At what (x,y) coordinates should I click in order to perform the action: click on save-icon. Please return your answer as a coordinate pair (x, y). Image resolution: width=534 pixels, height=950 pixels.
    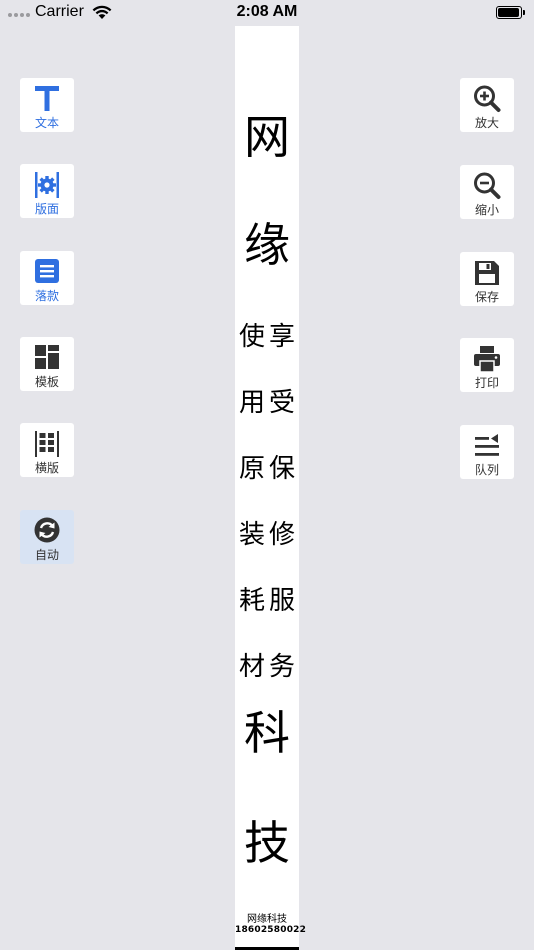
    Looking at the image, I should click on (487, 273).